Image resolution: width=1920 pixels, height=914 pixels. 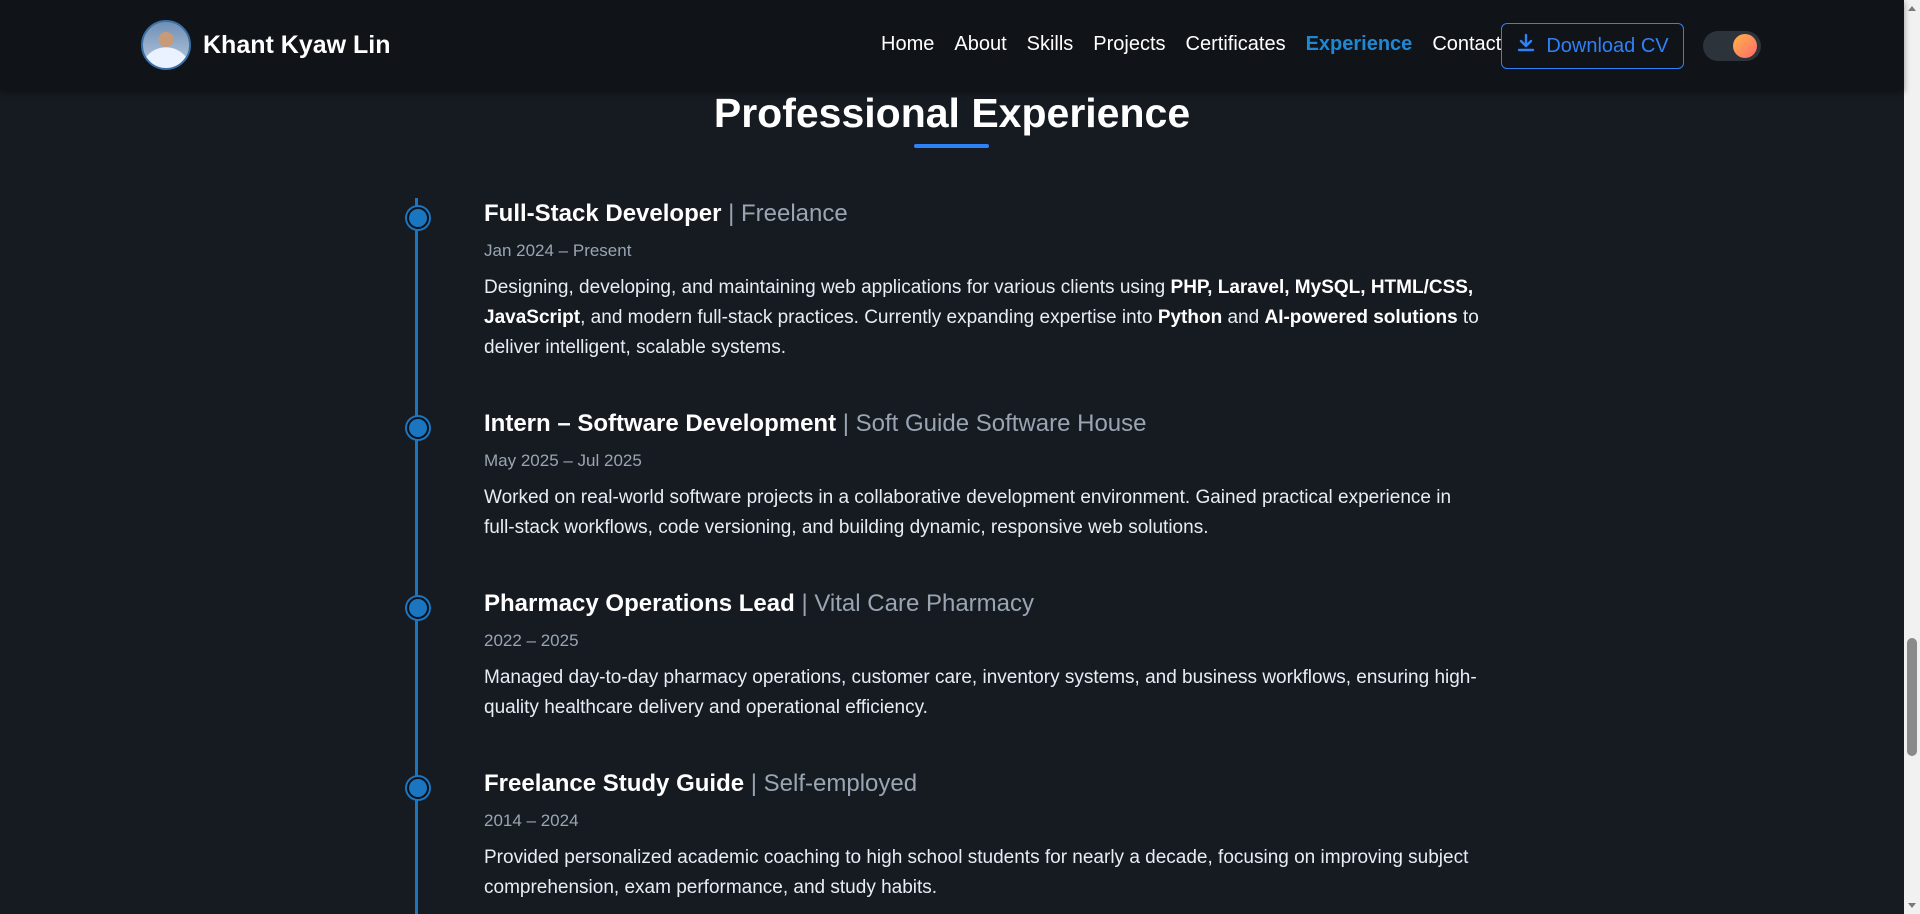 What do you see at coordinates (984, 214) in the screenshot?
I see `item-heading: Full-Stack Developer | Freelance` at bounding box center [984, 214].